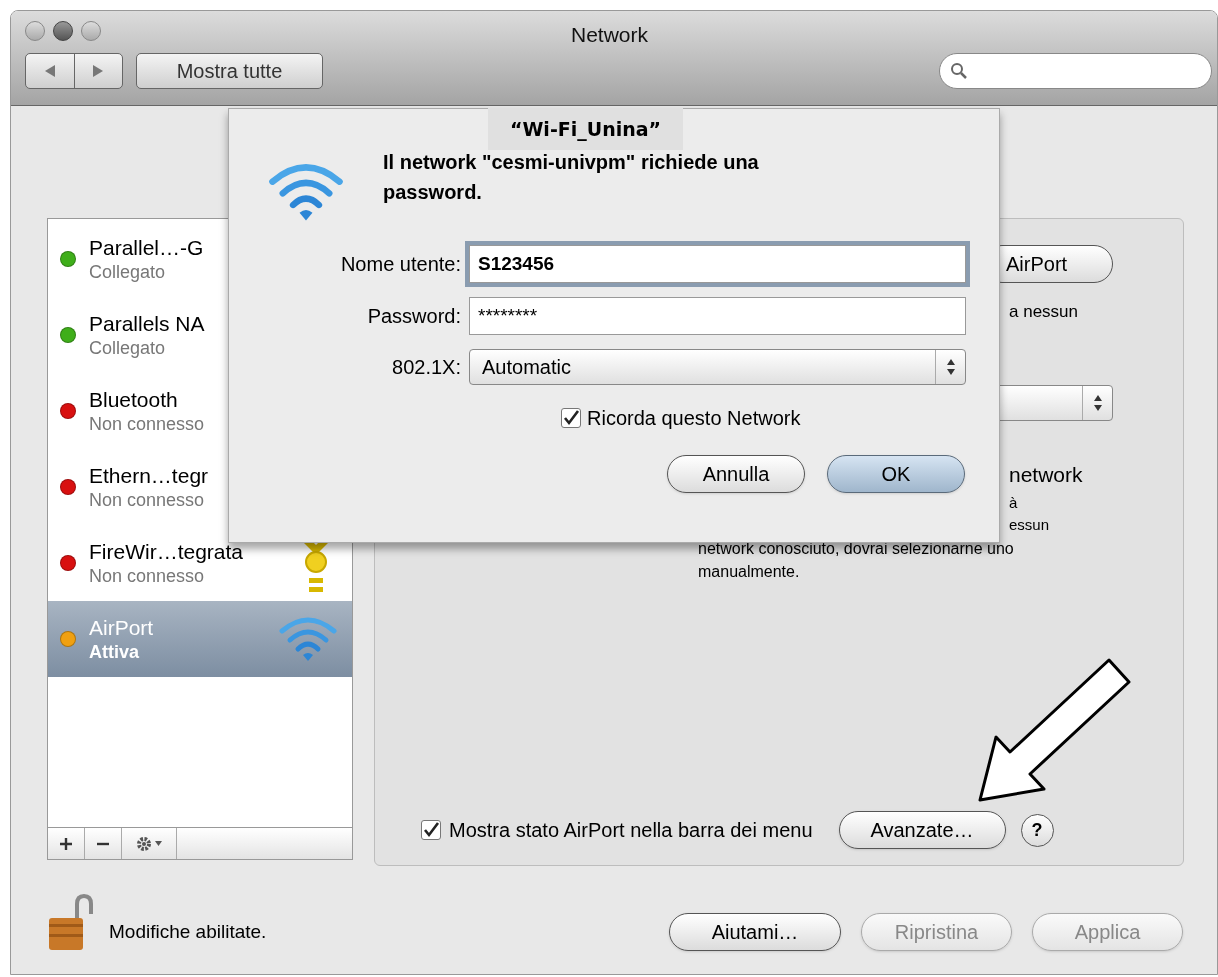 The width and height of the screenshot is (1218, 977). I want to click on input-field: ********, so click(717, 316).